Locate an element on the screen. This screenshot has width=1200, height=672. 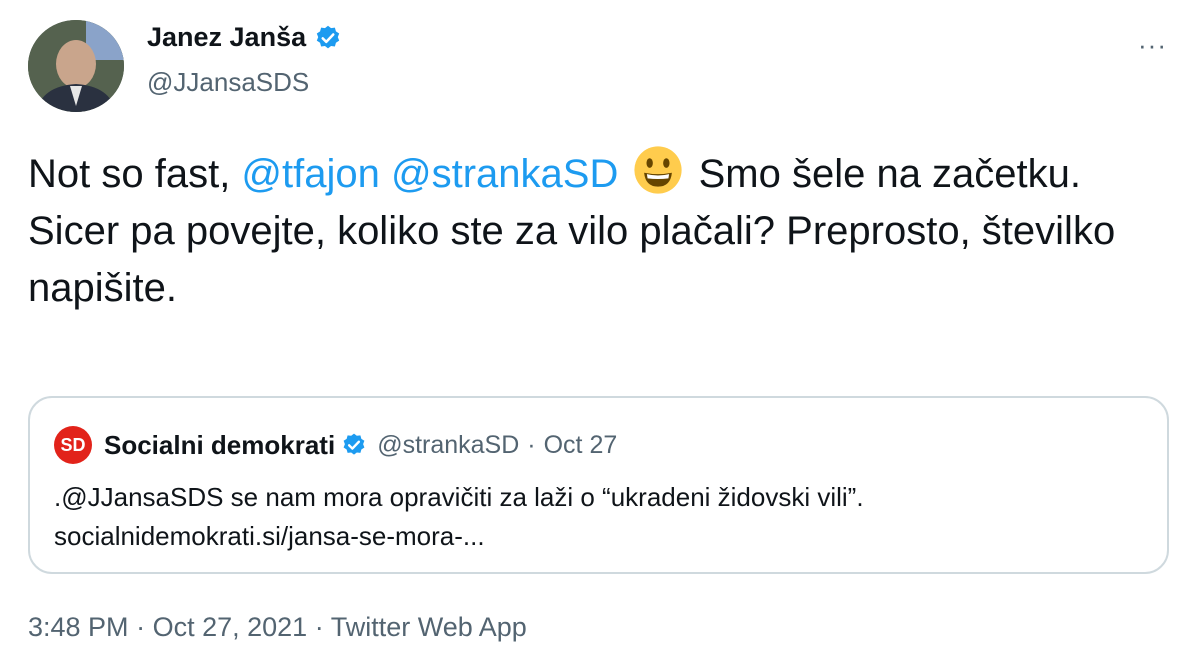
tweet-date: Oct 27, 2021 is located at coordinates (230, 627).